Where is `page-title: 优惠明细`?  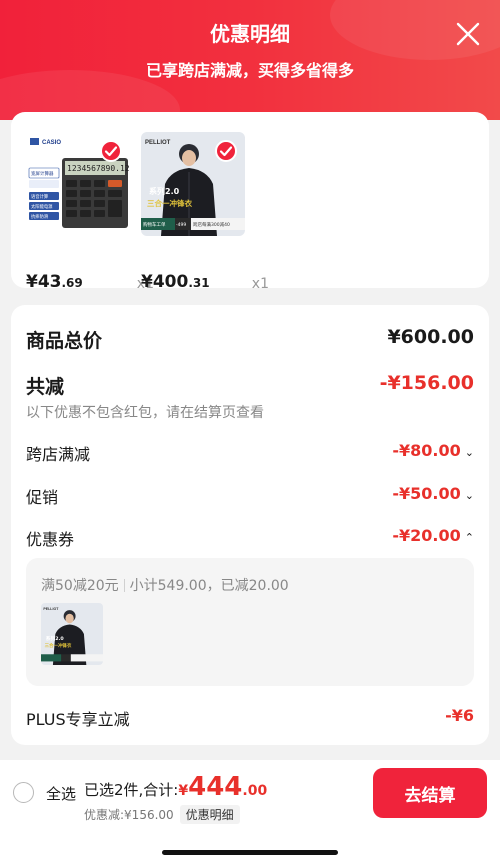 page-title: 优惠明细 is located at coordinates (250, 34).